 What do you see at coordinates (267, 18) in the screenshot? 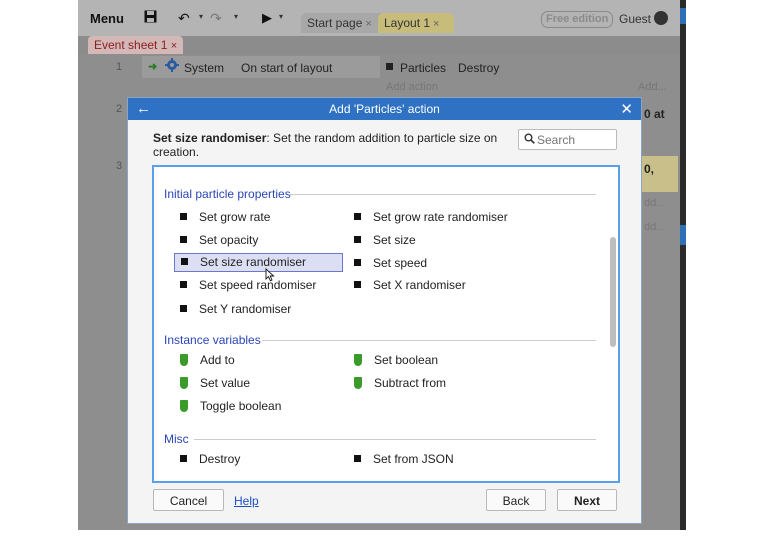
I see `play-icon: ▶` at bounding box center [267, 18].